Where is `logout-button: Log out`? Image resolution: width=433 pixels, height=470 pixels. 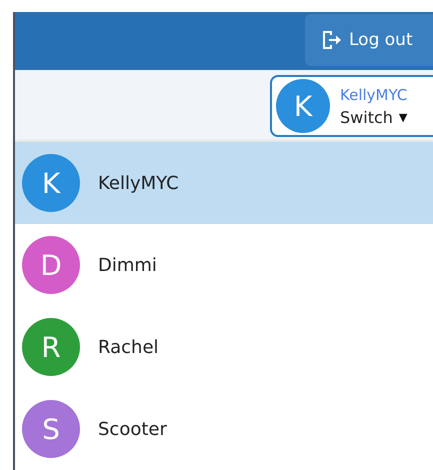 logout-button: Log out is located at coordinates (369, 40).